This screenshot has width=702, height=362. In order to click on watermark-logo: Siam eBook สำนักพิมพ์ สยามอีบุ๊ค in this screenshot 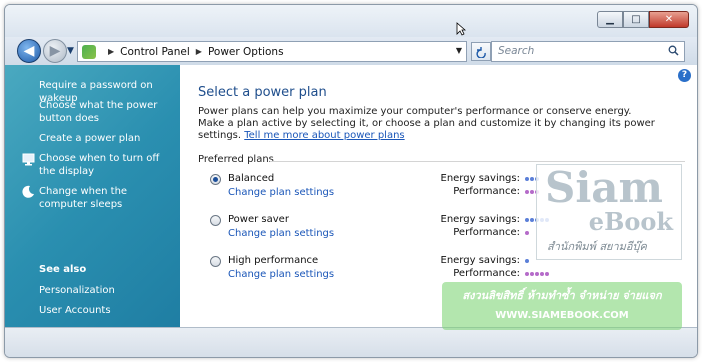, I will do `click(609, 211)`.